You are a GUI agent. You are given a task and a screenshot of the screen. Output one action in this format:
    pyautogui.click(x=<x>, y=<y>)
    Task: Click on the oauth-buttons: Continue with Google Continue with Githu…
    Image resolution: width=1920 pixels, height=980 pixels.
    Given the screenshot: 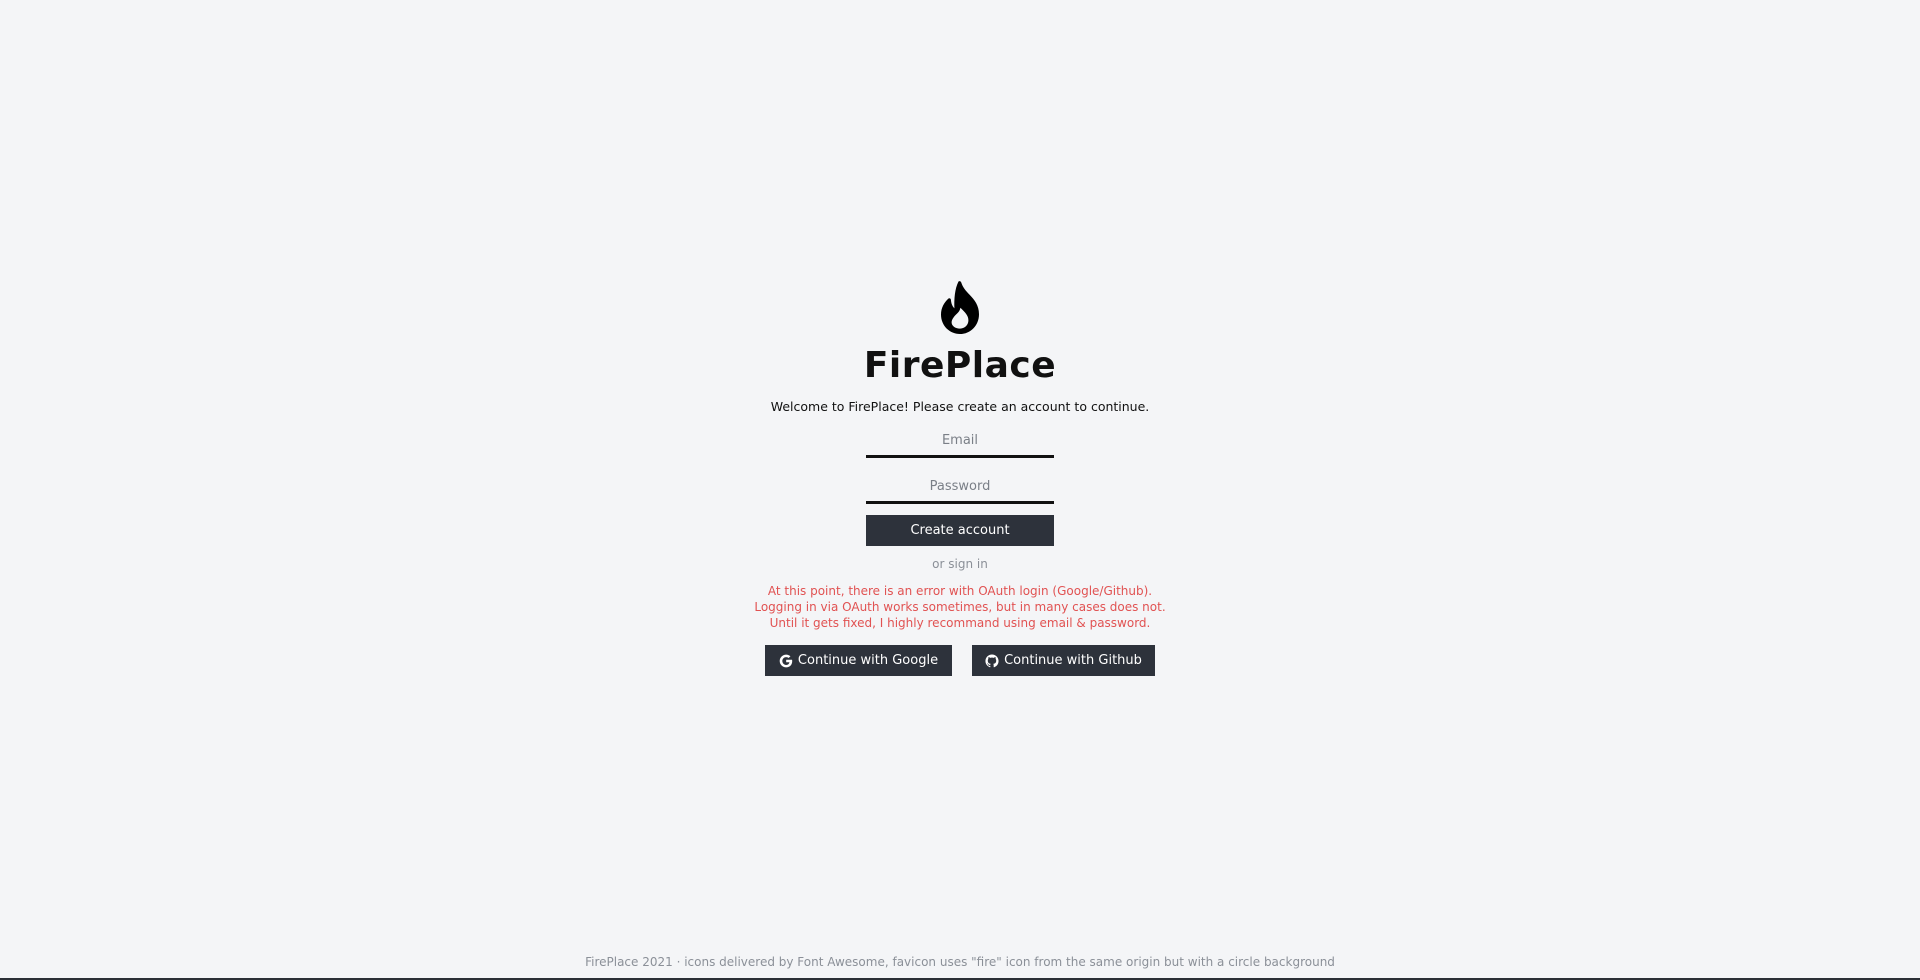 What is the action you would take?
    pyautogui.click(x=960, y=660)
    